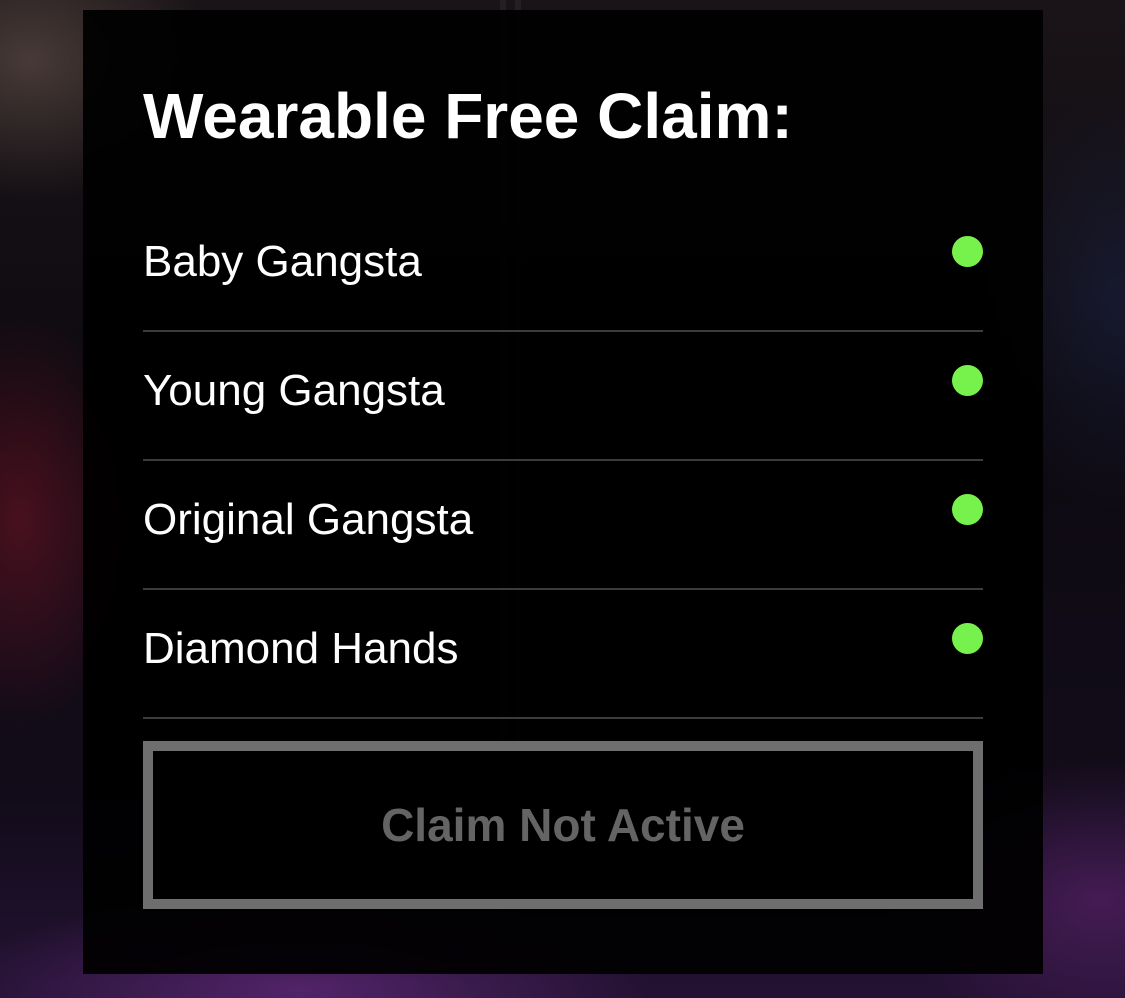 The height and width of the screenshot is (998, 1125). Describe the element at coordinates (308, 519) in the screenshot. I see `wearable-name: Original Gangsta` at that location.